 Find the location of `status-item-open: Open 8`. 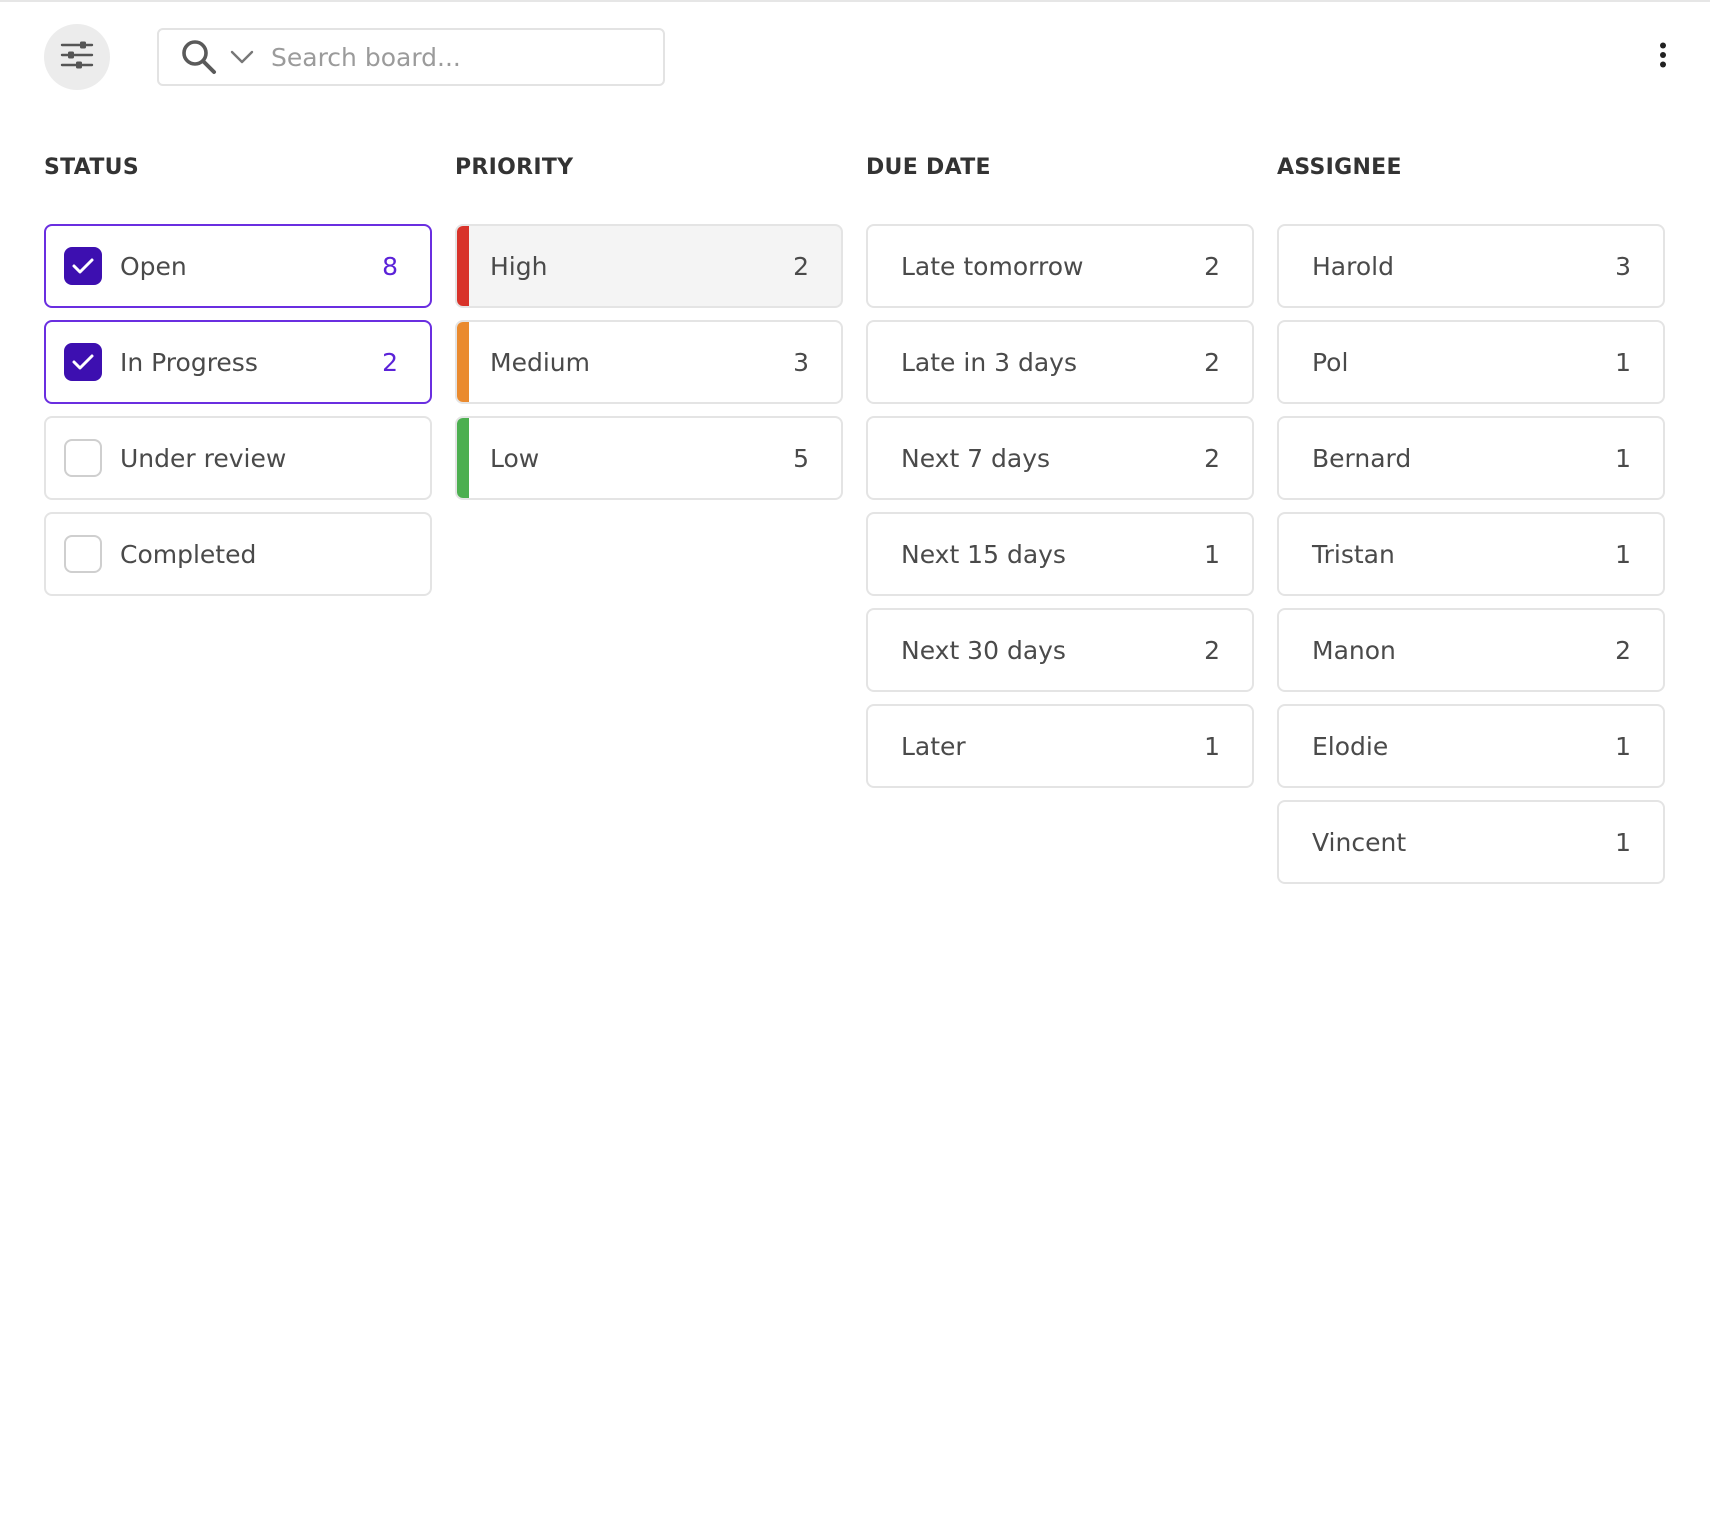

status-item-open: Open 8 is located at coordinates (238, 266).